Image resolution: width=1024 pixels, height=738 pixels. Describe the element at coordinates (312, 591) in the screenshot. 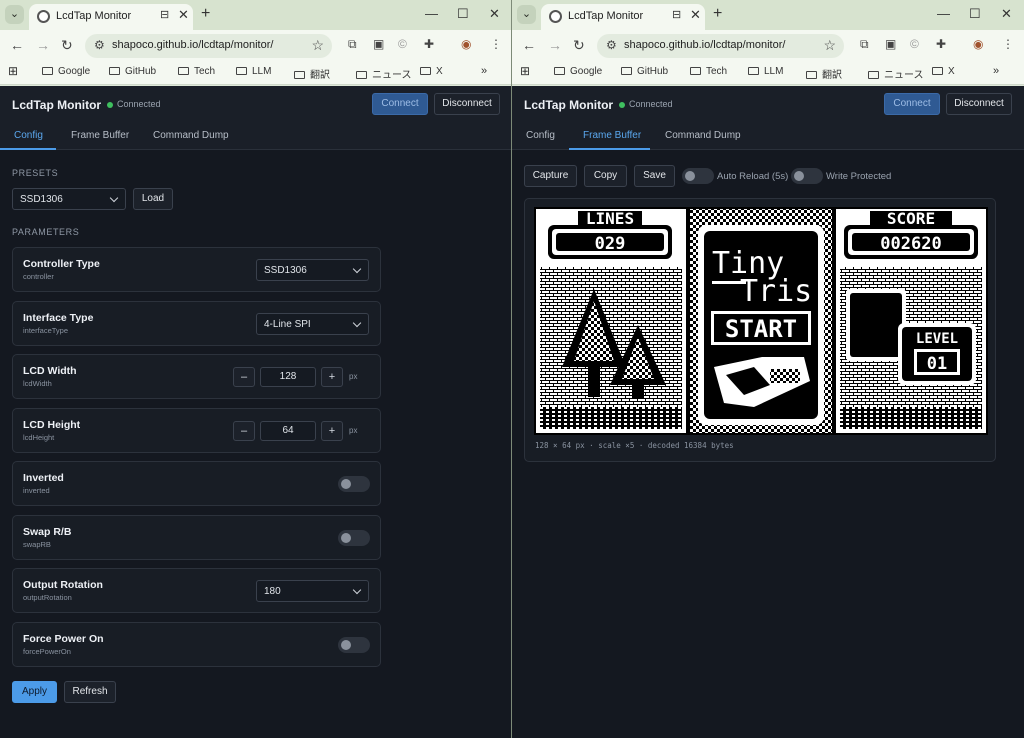

I see `output-rotation-select: 180` at that location.